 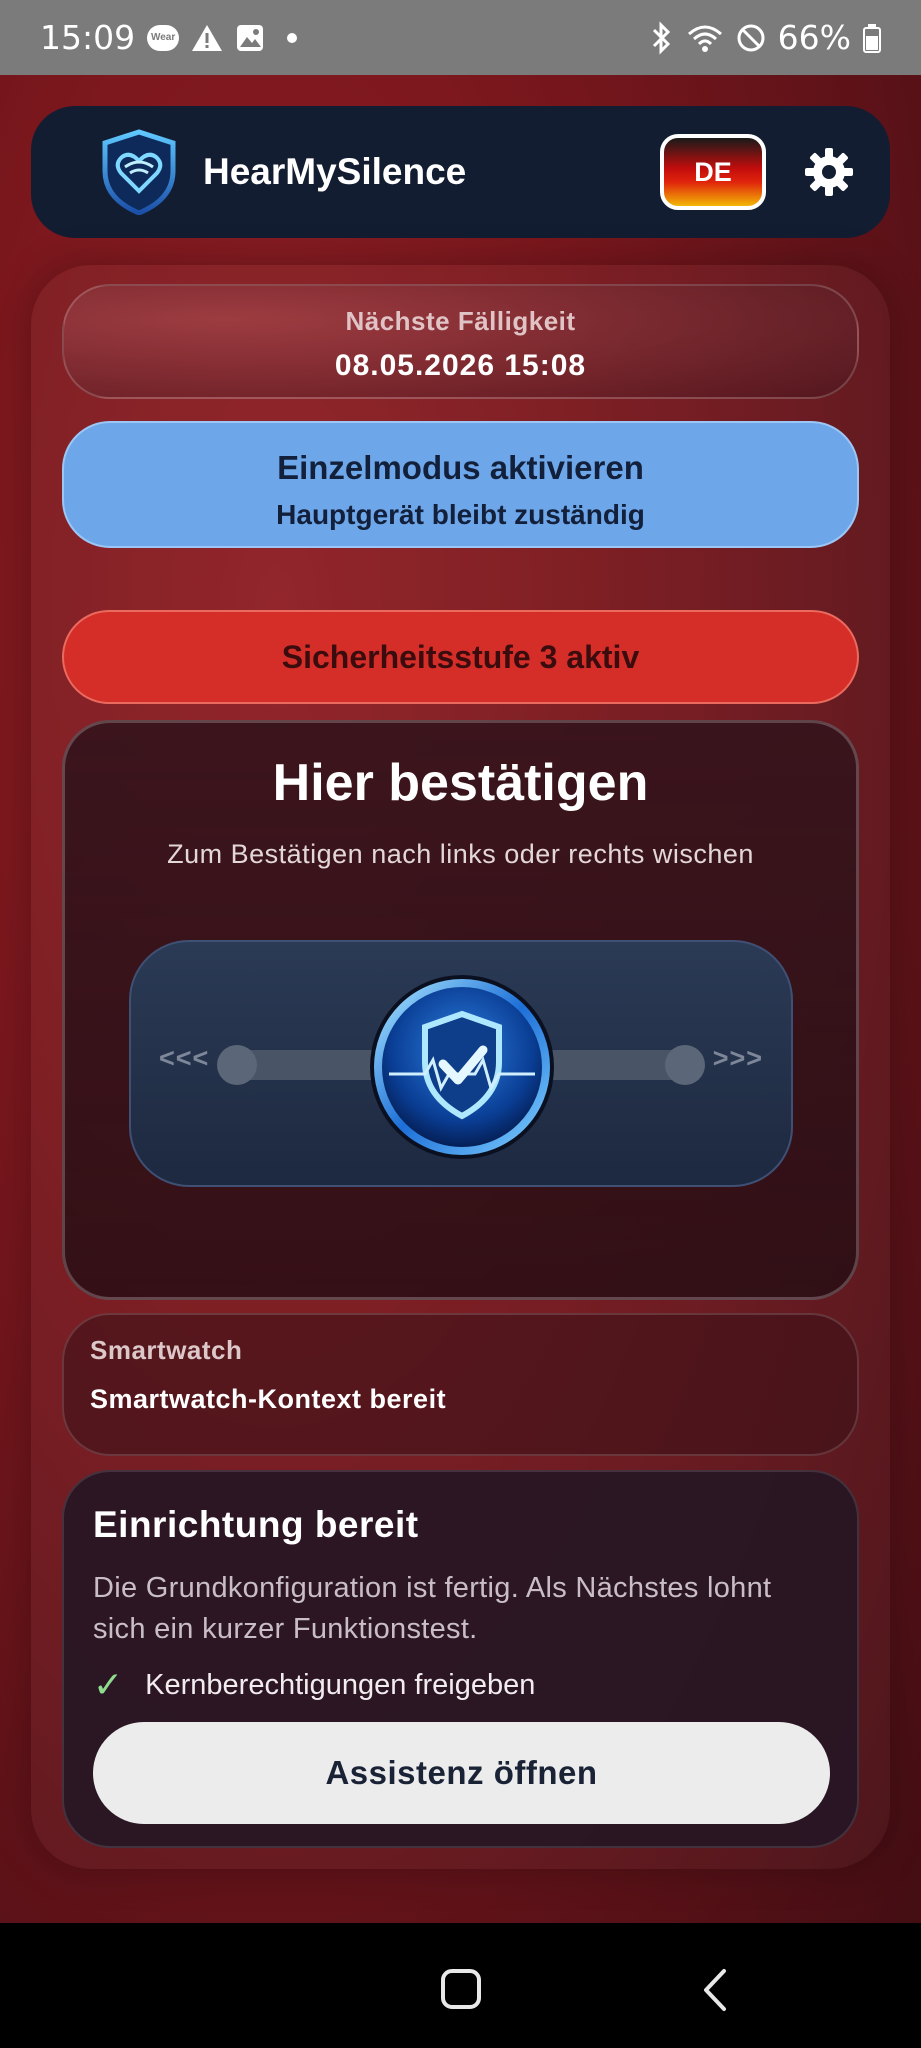 I want to click on smartwatch-status: Smartwatch-Kontext bereit, so click(x=268, y=1399).